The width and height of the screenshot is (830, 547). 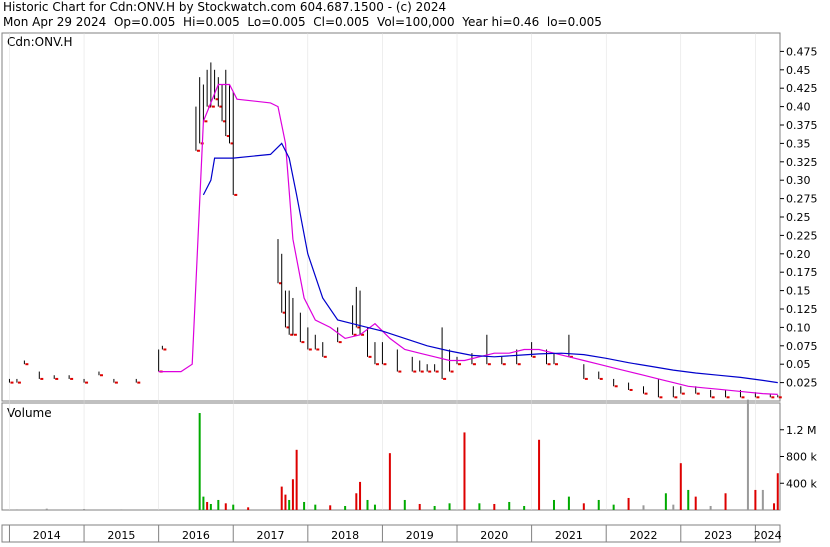 What do you see at coordinates (802, 383) in the screenshot?
I see `price-y-tick-label: 0.025` at bounding box center [802, 383].